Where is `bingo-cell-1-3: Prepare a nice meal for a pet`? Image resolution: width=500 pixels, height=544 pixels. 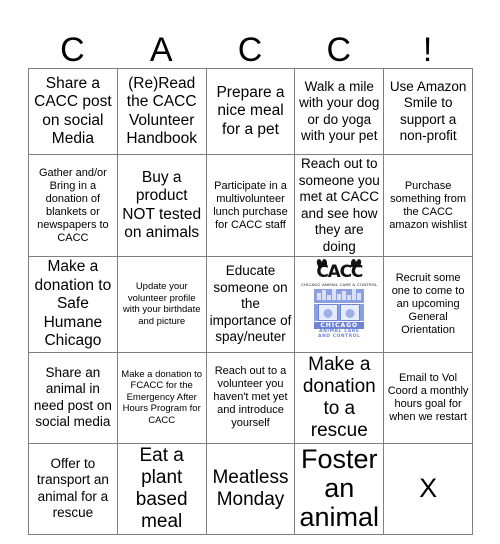 bingo-cell-1-3: Prepare a nice meal for a pet is located at coordinates (250, 111).